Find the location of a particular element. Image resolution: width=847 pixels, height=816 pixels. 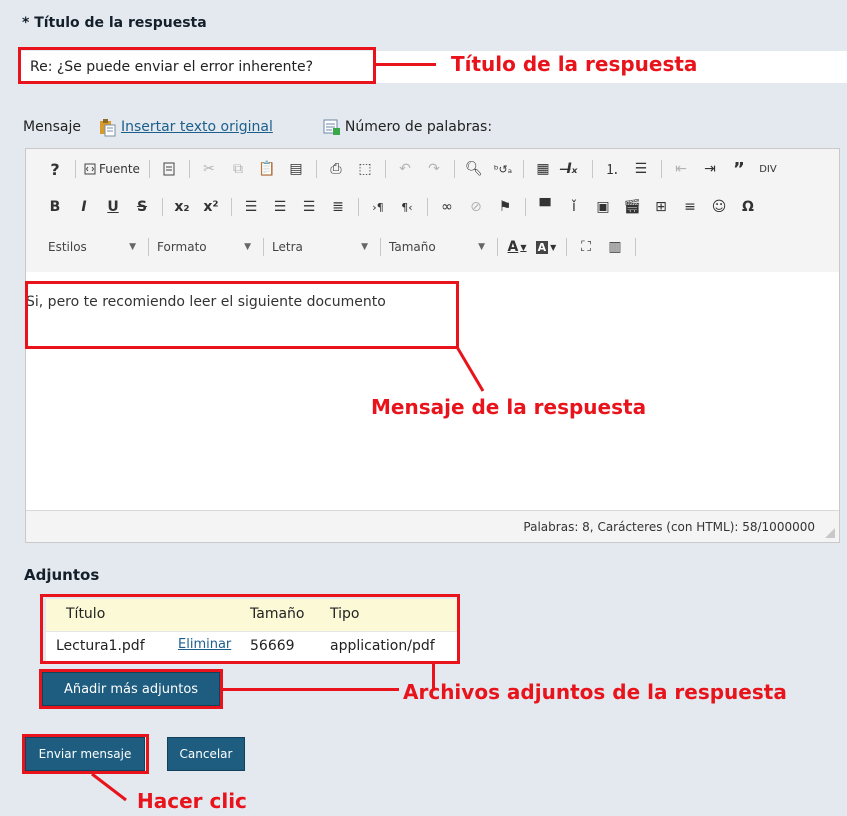

scissors-icon: ✂ is located at coordinates (209, 169).